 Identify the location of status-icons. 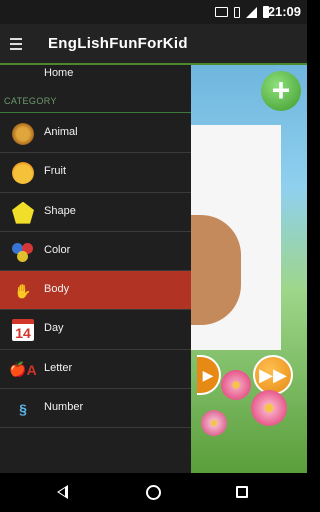
(242, 12).